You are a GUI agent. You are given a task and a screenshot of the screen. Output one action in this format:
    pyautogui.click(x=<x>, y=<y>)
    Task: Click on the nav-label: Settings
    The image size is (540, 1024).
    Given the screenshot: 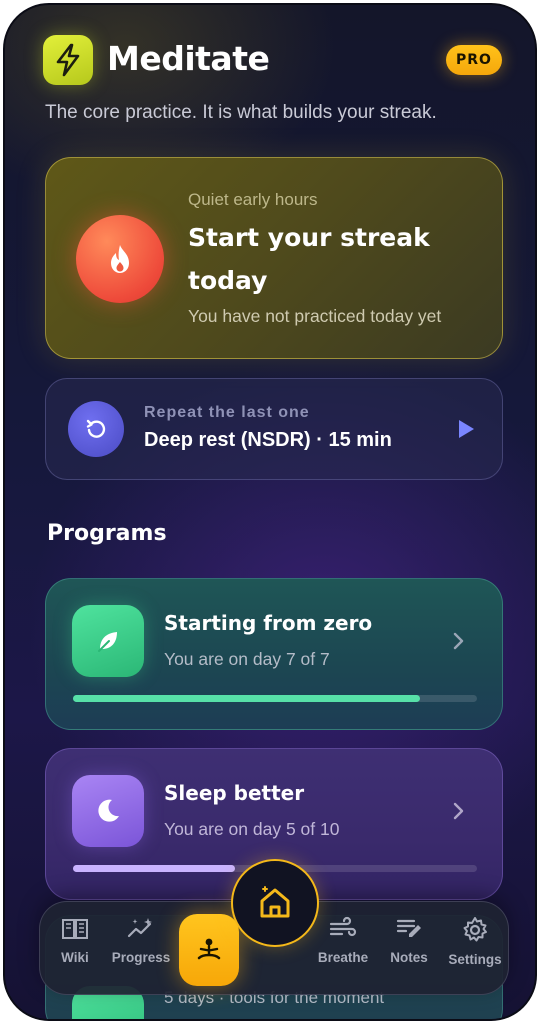 What is the action you would take?
    pyautogui.click(x=475, y=959)
    